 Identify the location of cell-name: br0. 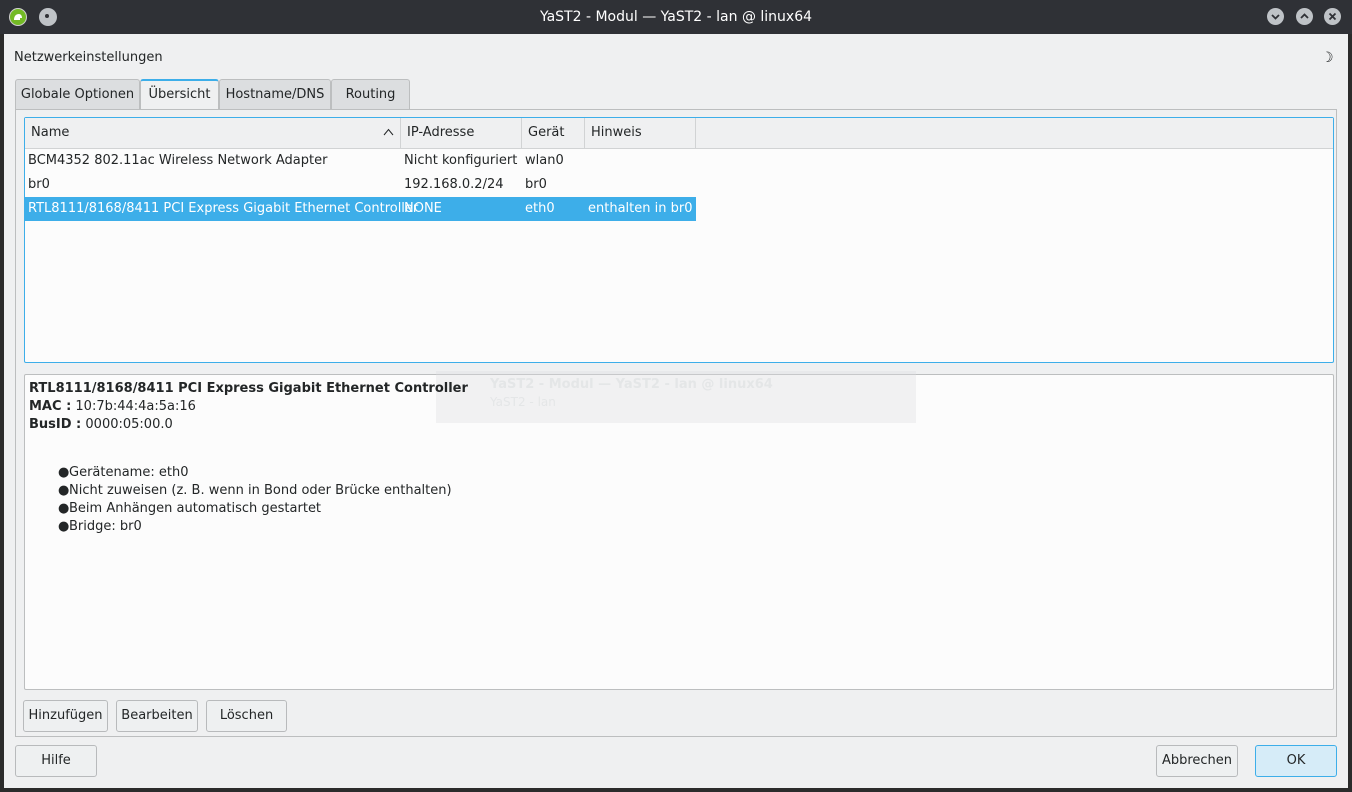
(39, 184).